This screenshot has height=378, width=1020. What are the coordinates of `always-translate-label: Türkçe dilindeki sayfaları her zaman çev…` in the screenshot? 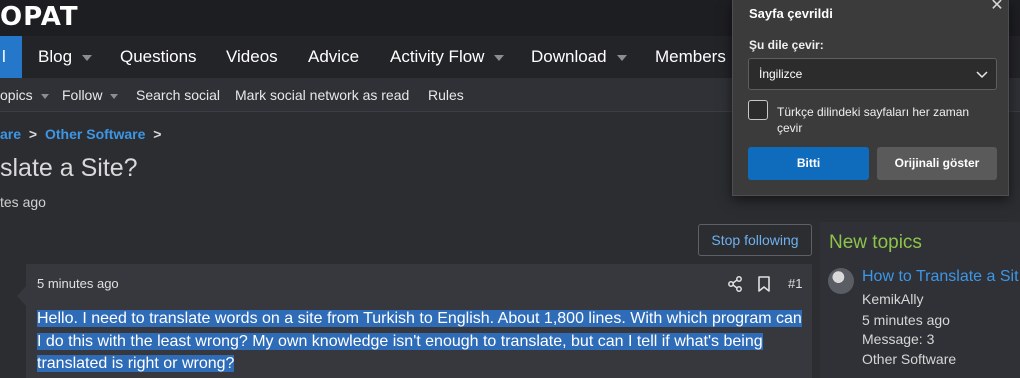 It's located at (873, 120).